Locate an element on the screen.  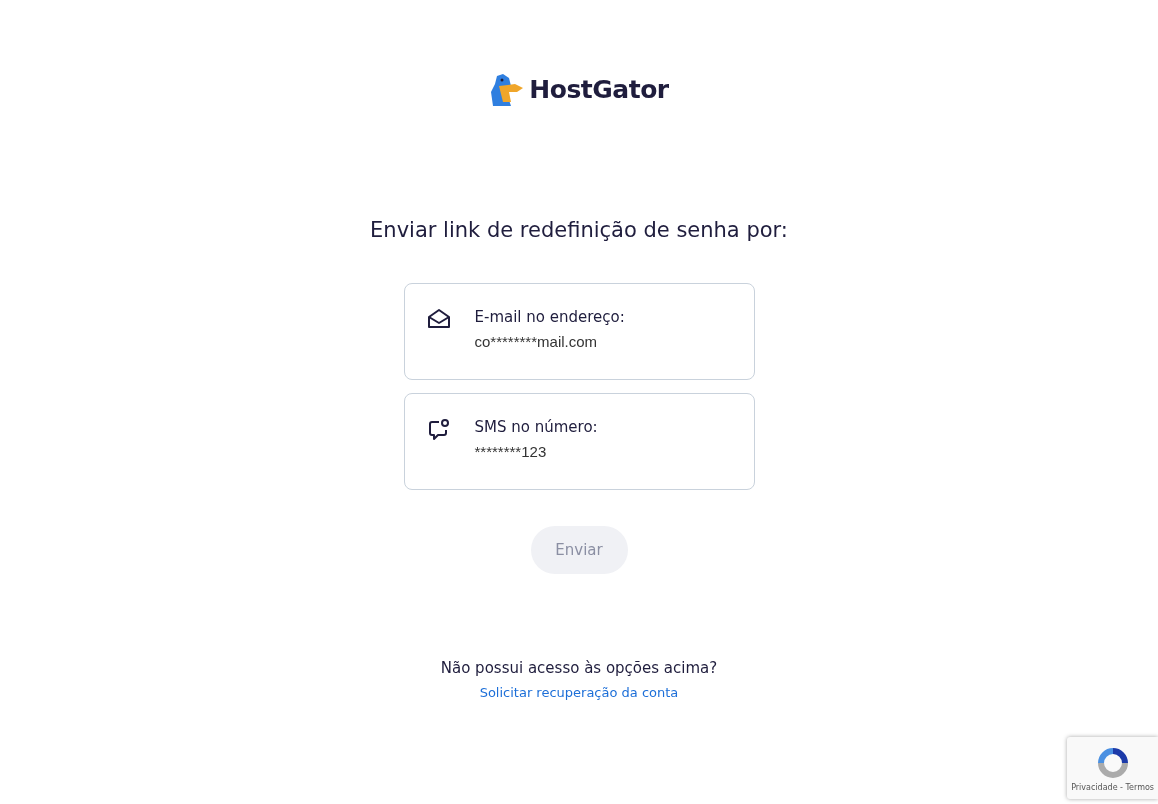
account-recovery-link: Solicitar recuperação da conta is located at coordinates (579, 692).